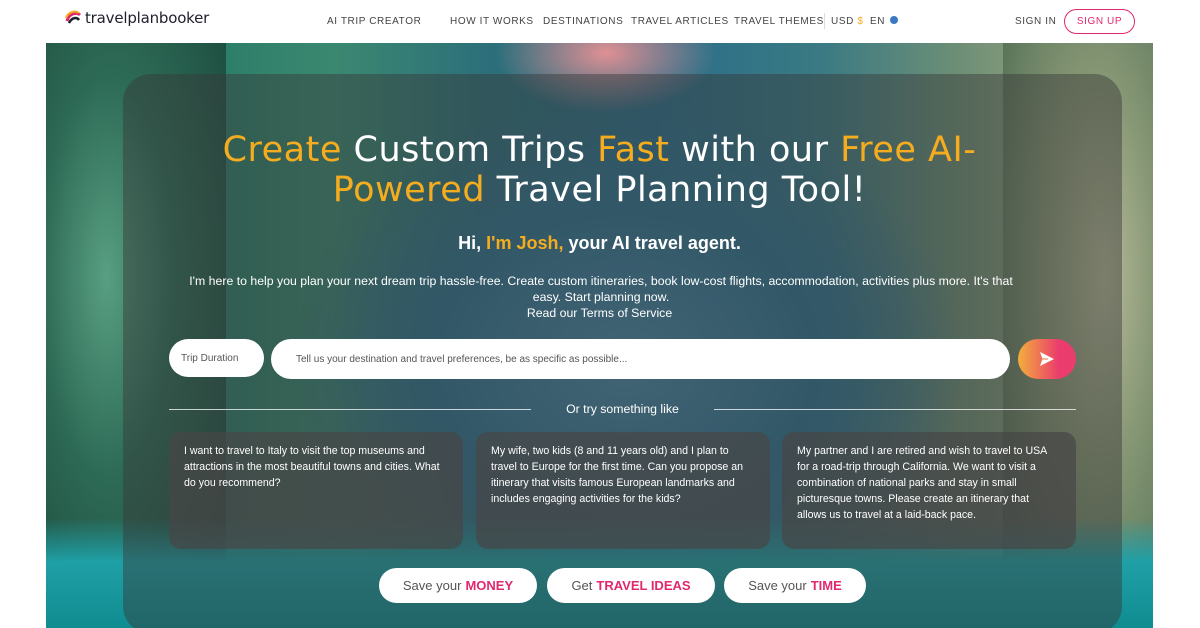  I want to click on nav-divider, so click(824, 21).